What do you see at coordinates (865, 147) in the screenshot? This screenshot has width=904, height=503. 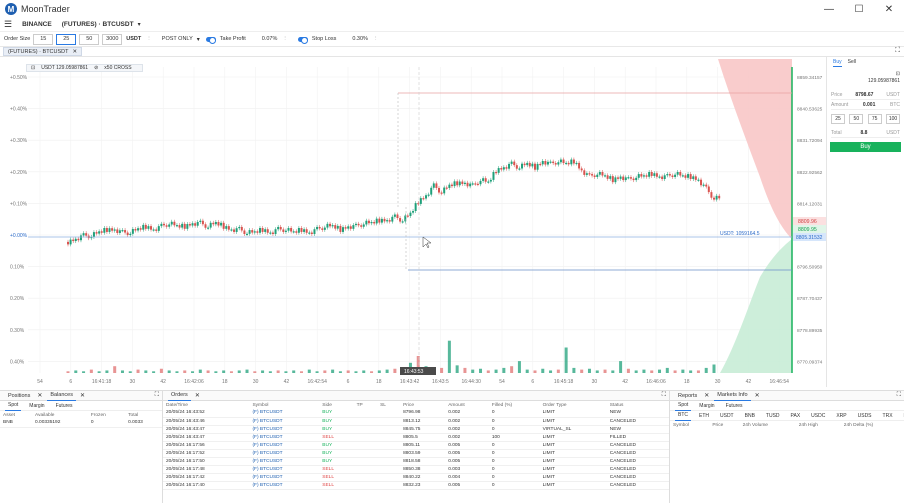 I see `buy-button: Buy` at bounding box center [865, 147].